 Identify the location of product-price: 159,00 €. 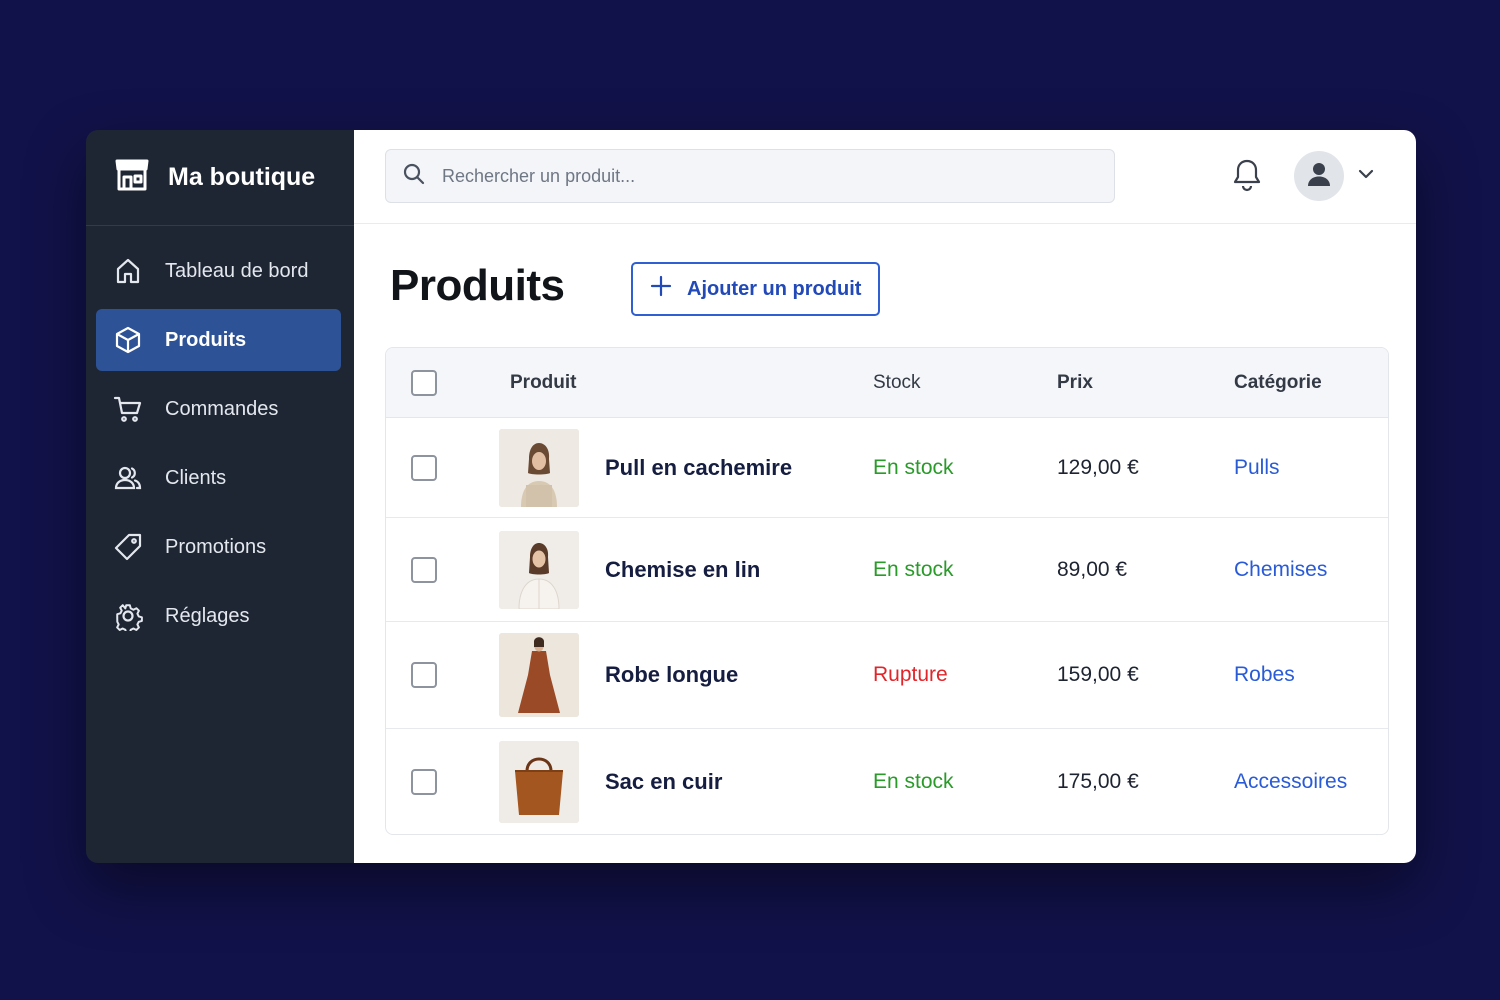
(1098, 674).